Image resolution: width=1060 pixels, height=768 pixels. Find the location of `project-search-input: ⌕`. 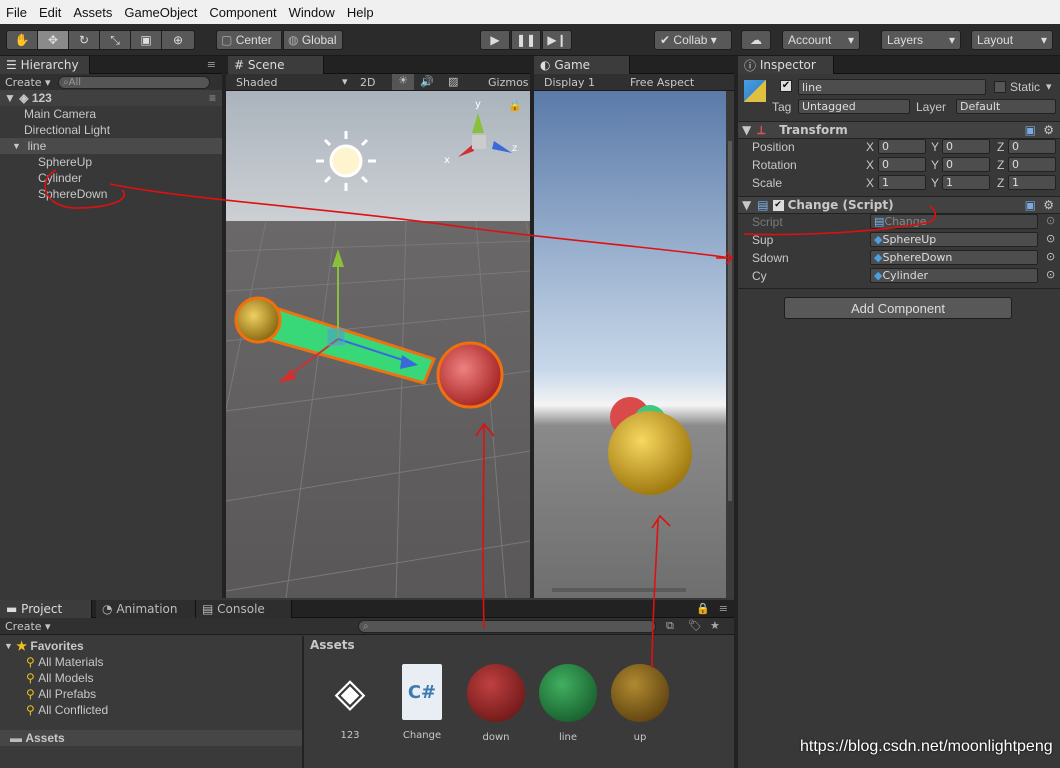

project-search-input: ⌕ is located at coordinates (507, 626).